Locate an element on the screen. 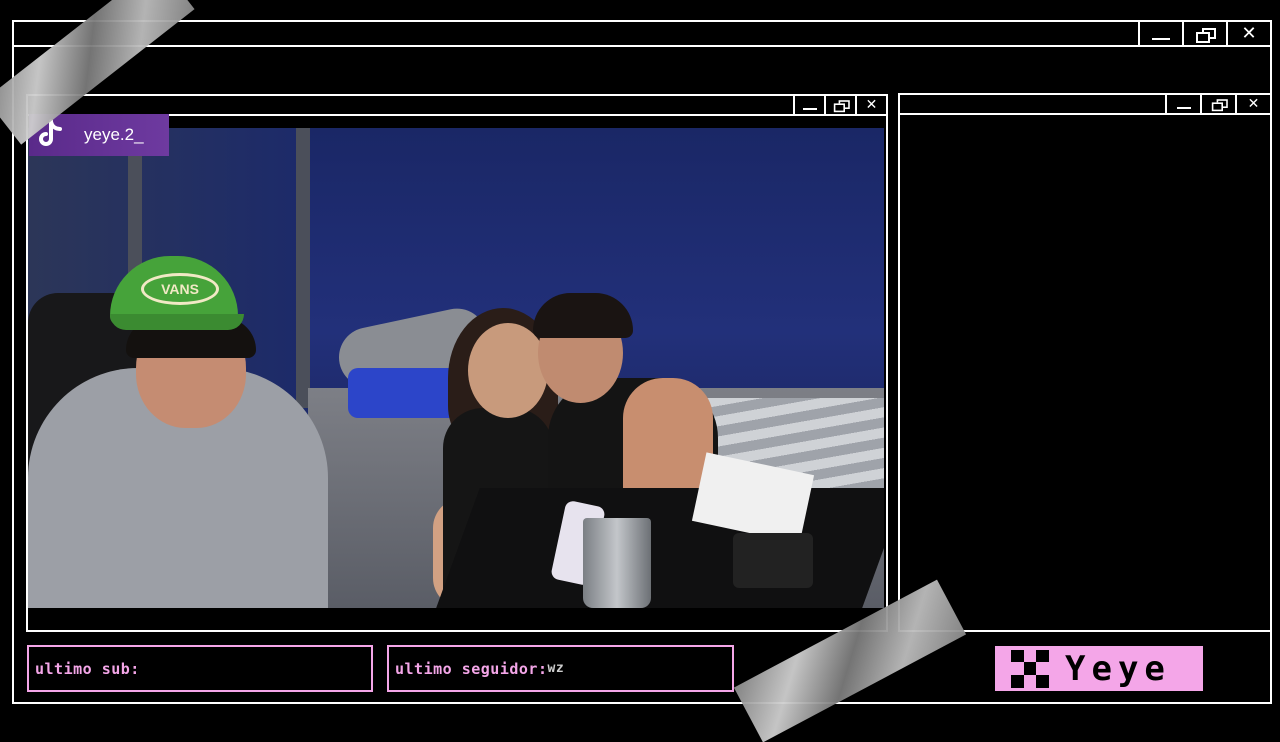 Image resolution: width=1280 pixels, height=742 pixels. table is located at coordinates (660, 548).